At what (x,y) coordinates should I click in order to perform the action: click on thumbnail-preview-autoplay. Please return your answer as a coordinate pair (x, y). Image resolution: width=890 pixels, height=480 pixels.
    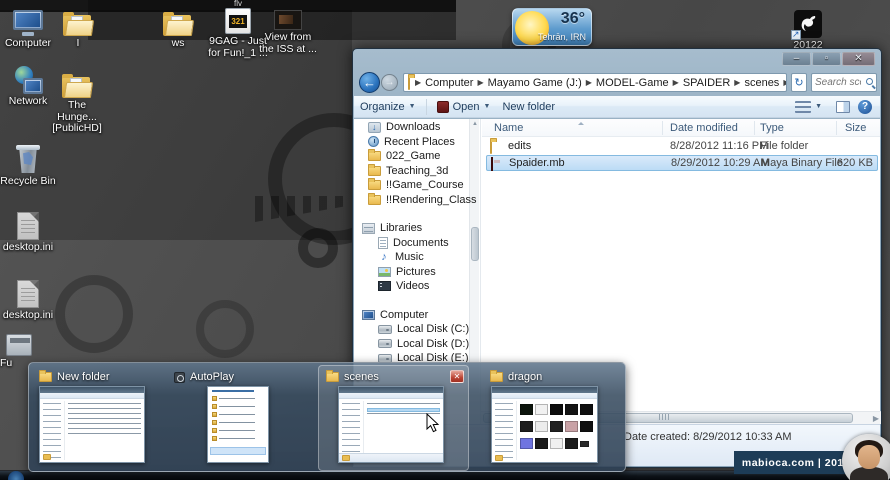
    Looking at the image, I should click on (238, 424).